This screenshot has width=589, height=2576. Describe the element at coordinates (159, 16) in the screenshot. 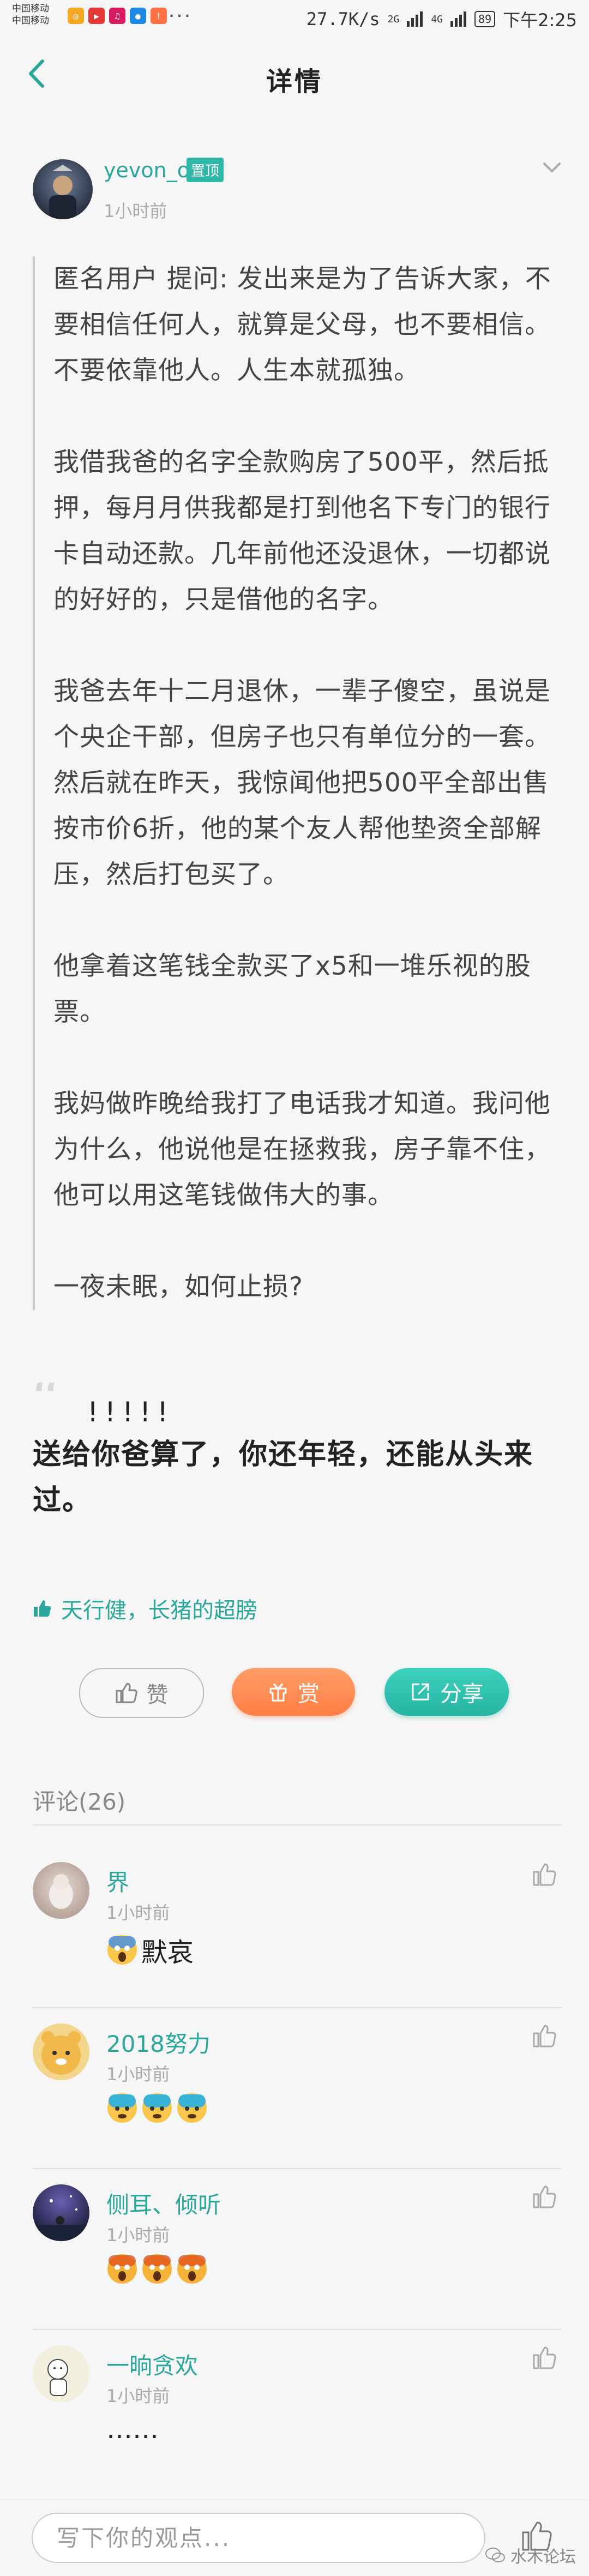

I see `alert-app-icon: !` at that location.